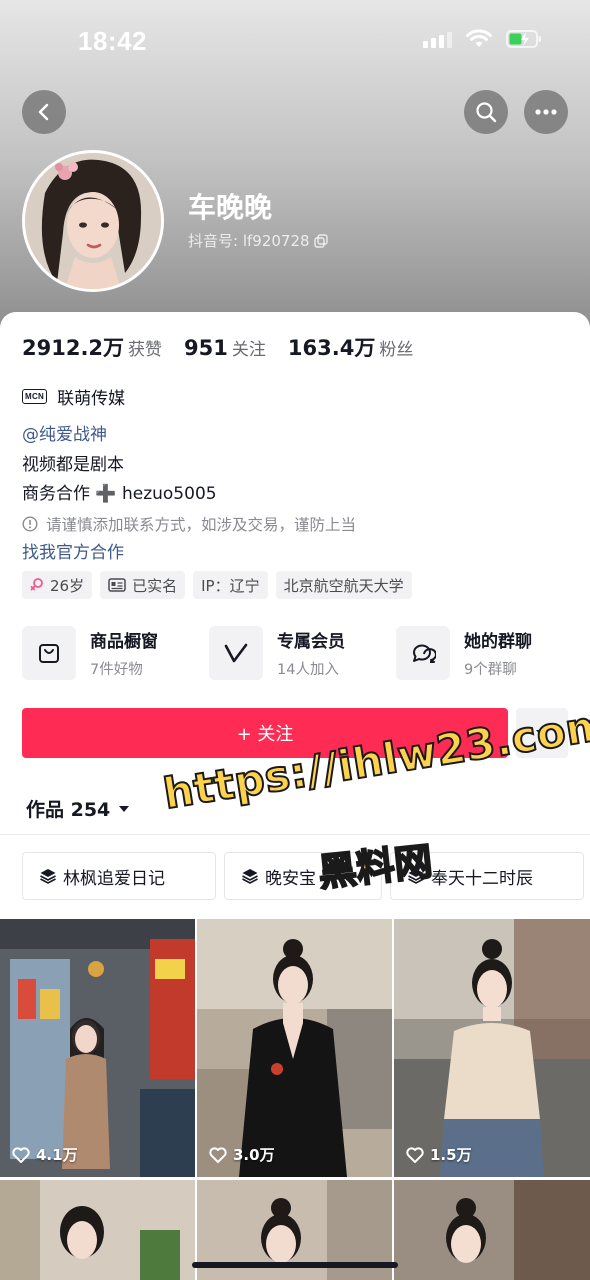 The height and width of the screenshot is (1280, 590). Describe the element at coordinates (116, 670) in the screenshot. I see `service-shop-sub: 7件好物` at that location.